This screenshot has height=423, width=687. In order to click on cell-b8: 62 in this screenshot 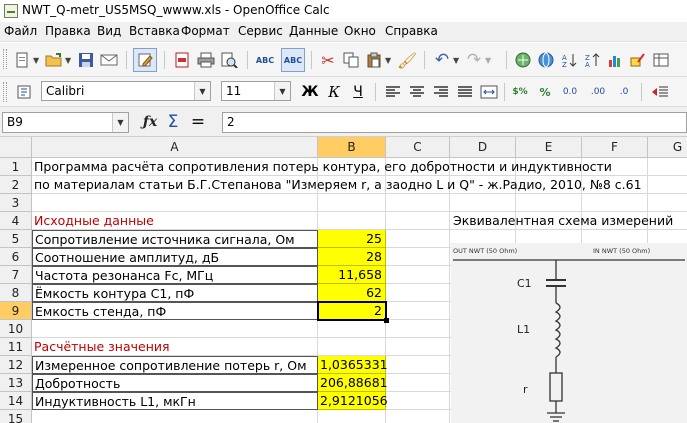, I will do `click(352, 293)`.